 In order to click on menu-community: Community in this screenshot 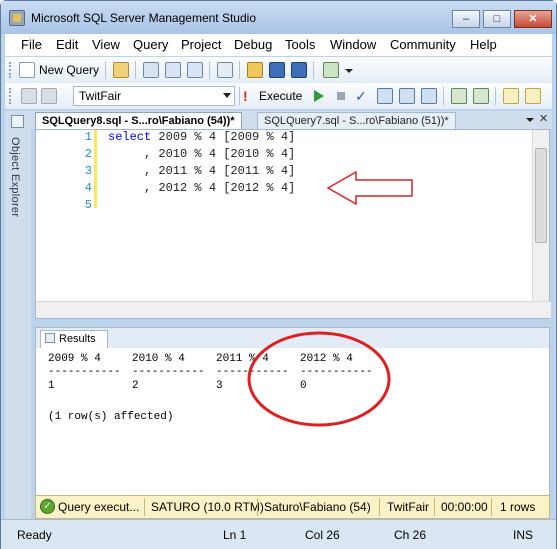, I will do `click(423, 44)`.